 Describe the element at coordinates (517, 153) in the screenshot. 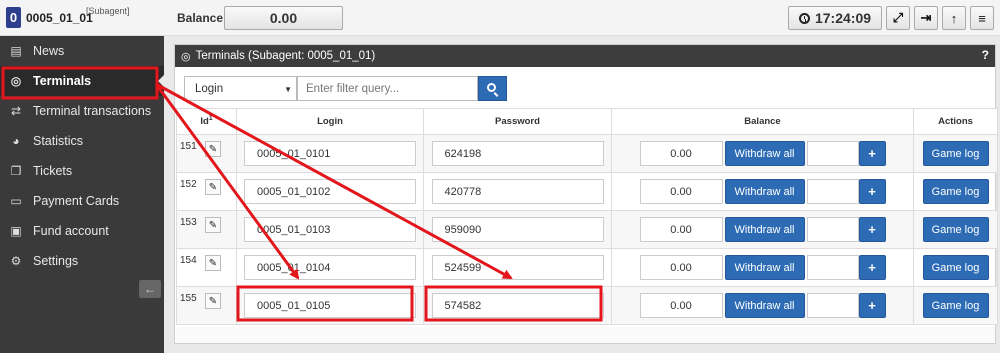

I see `password-field: 624198` at that location.